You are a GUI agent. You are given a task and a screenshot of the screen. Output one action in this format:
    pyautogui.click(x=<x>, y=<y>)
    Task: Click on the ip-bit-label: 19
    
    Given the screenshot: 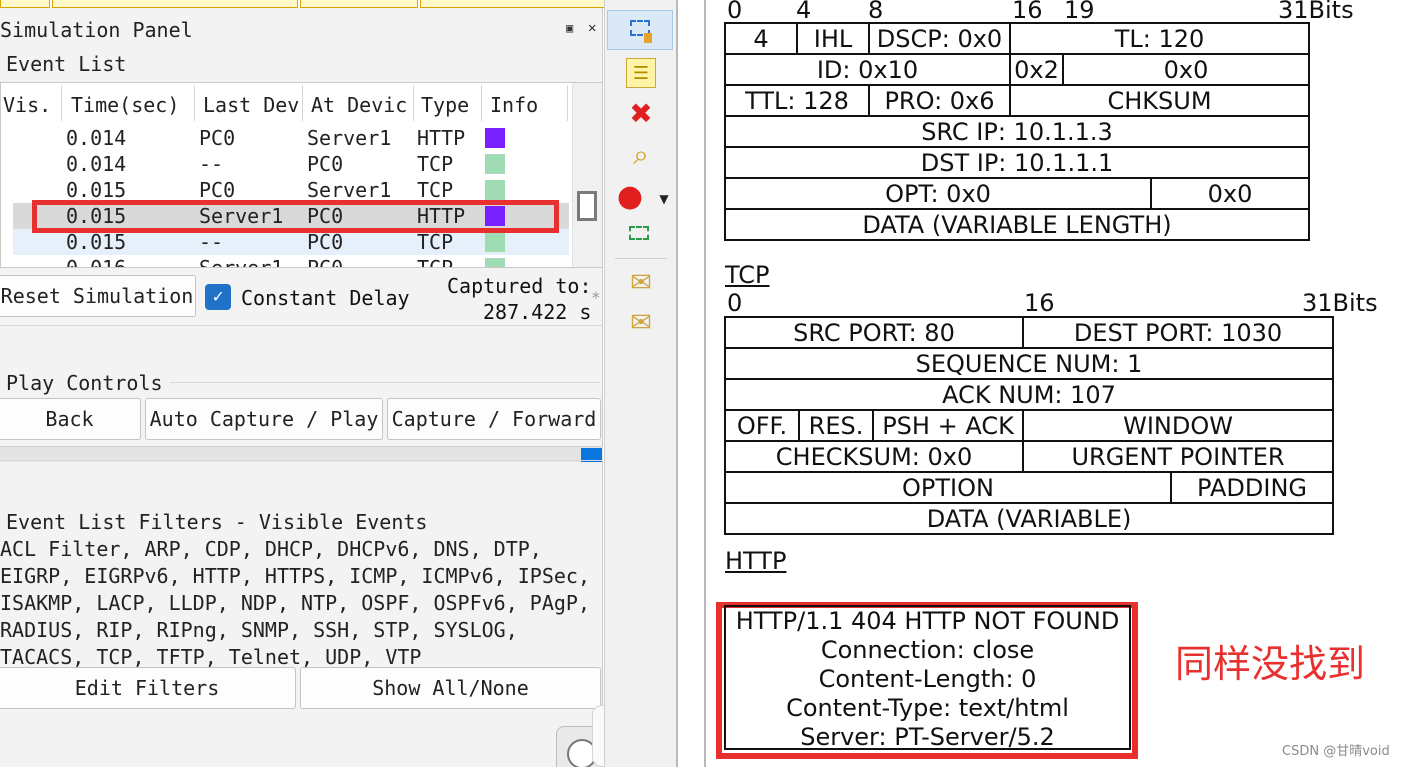 What is the action you would take?
    pyautogui.click(x=1079, y=12)
    